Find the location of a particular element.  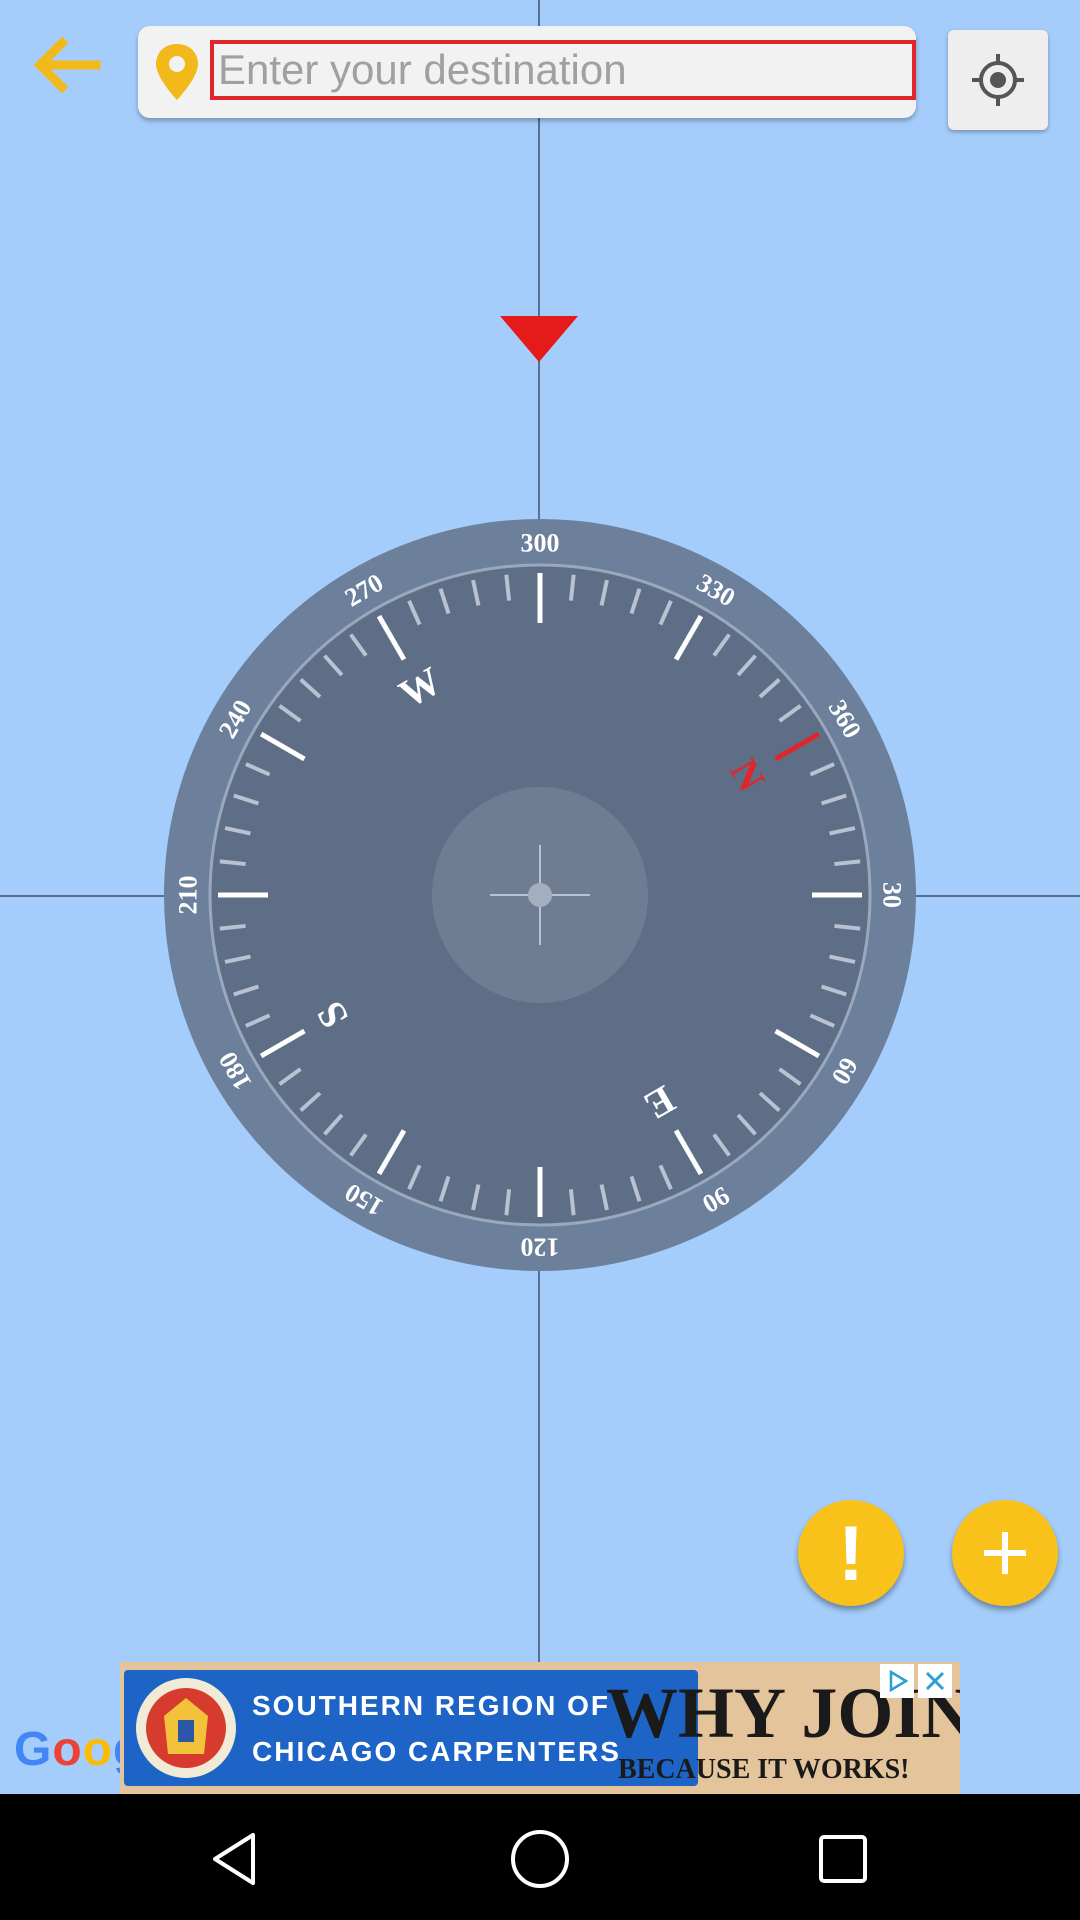

nav-recent-button is located at coordinates (843, 1859).